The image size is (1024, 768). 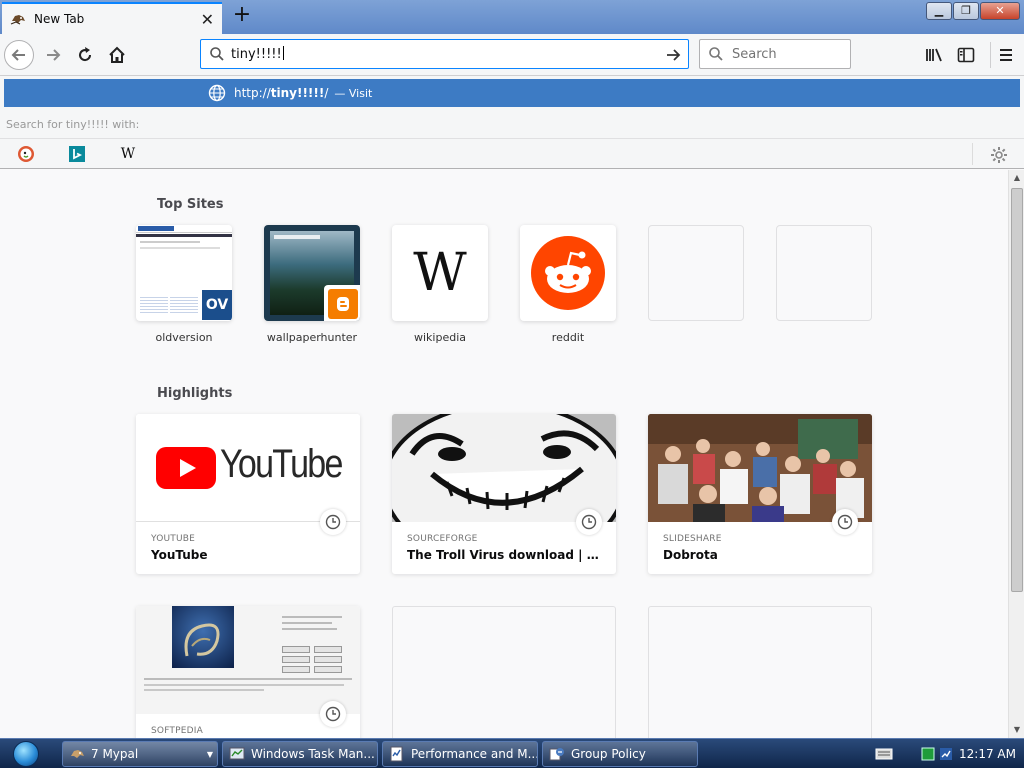 I want to click on top-site-wikipedia: W wikipedia, so click(x=440, y=284).